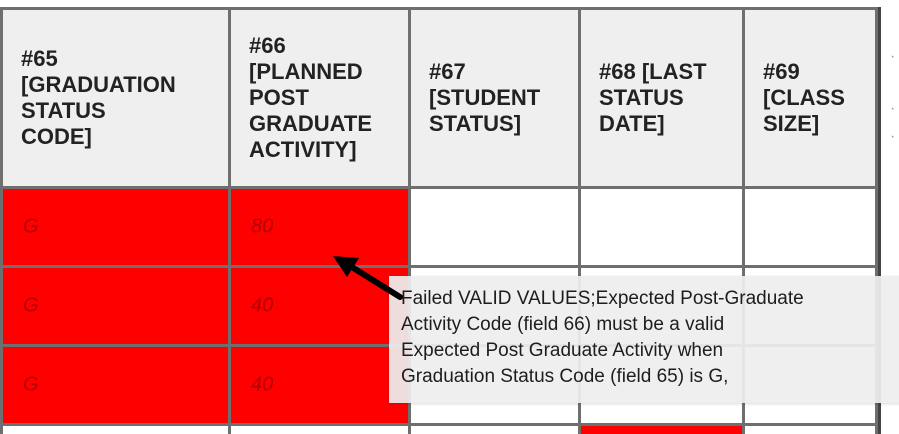 The width and height of the screenshot is (899, 434). I want to click on header-col-67-text: #67 [STUDENT STATUS], so click(484, 98).